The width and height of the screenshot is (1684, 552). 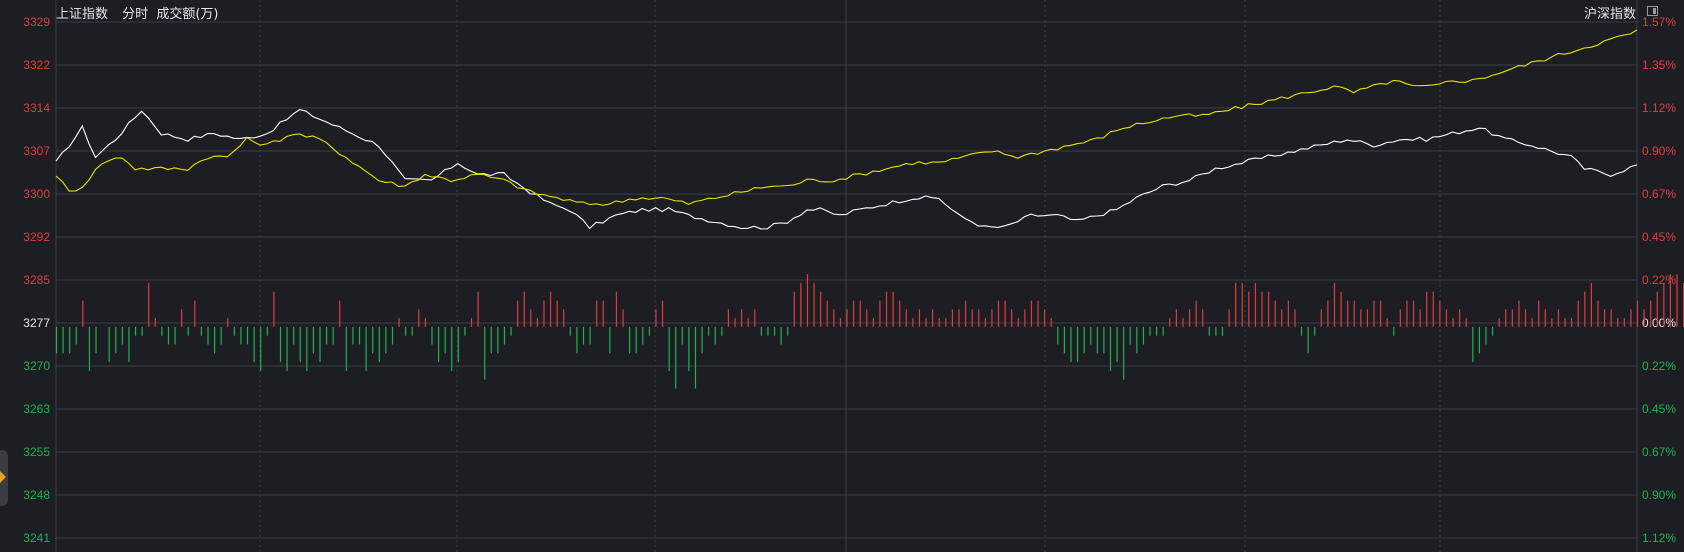 I want to click on y-tick-left: 3263, so click(x=36, y=409).